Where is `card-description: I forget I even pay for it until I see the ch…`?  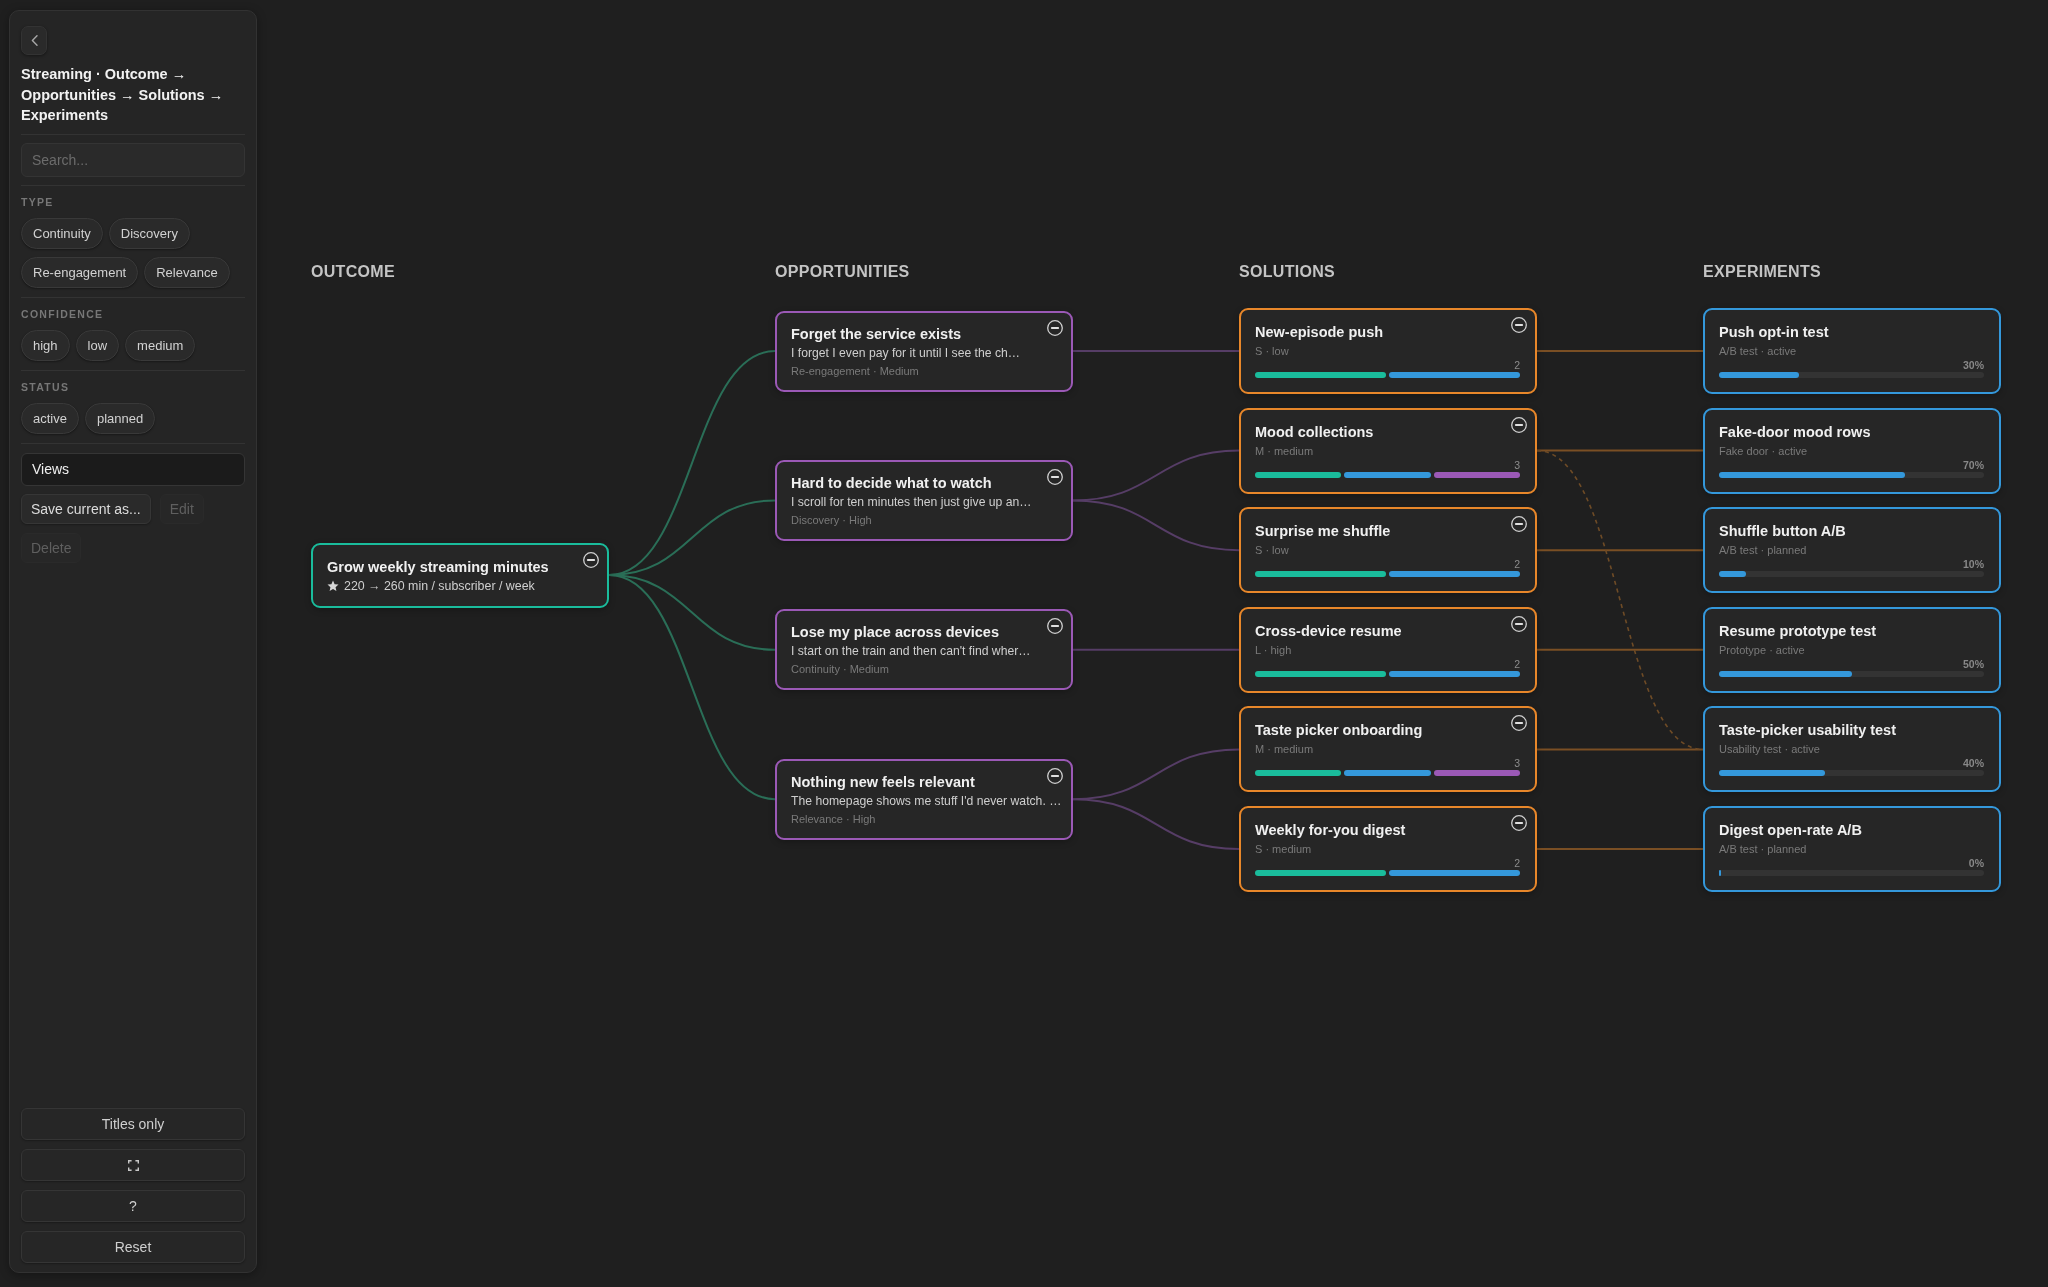
card-description: I forget I even pay for it until I see the ch… is located at coordinates (905, 353).